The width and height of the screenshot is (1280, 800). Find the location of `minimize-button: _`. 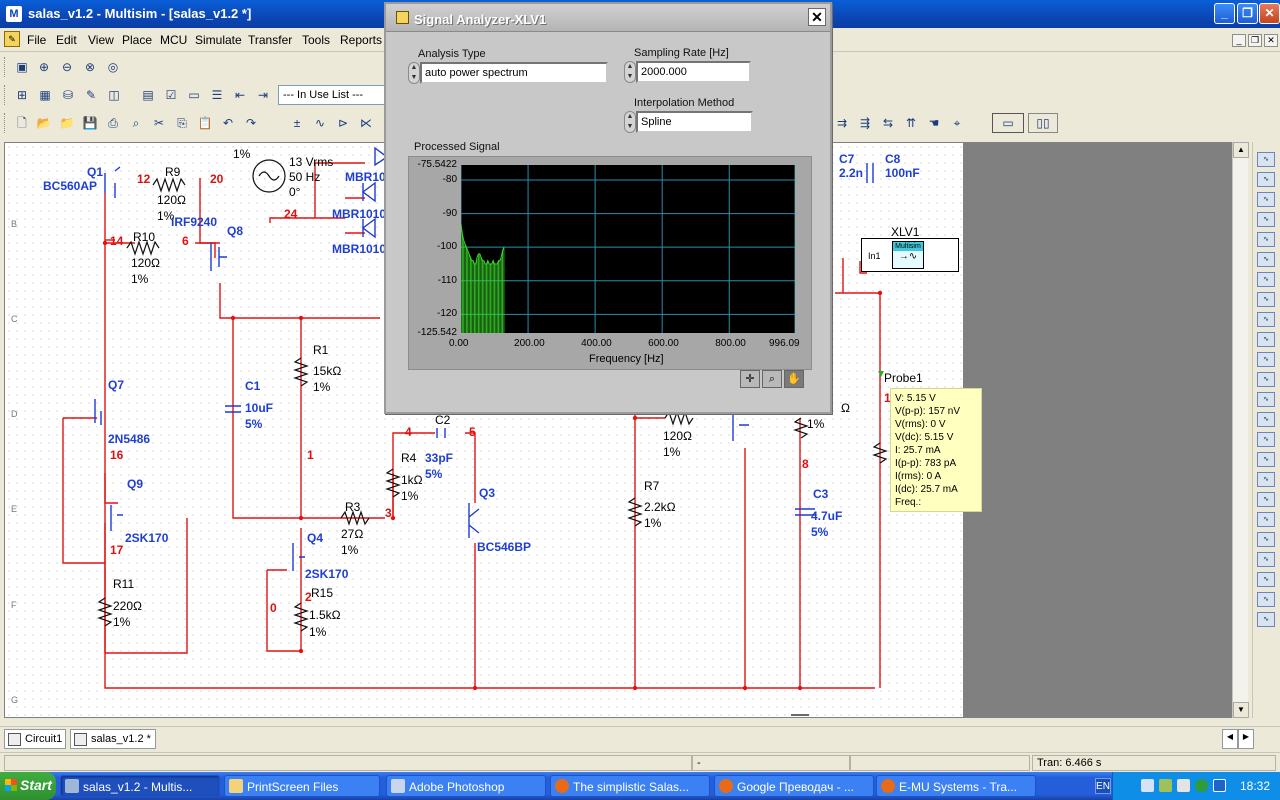

minimize-button: _ is located at coordinates (1224, 13).